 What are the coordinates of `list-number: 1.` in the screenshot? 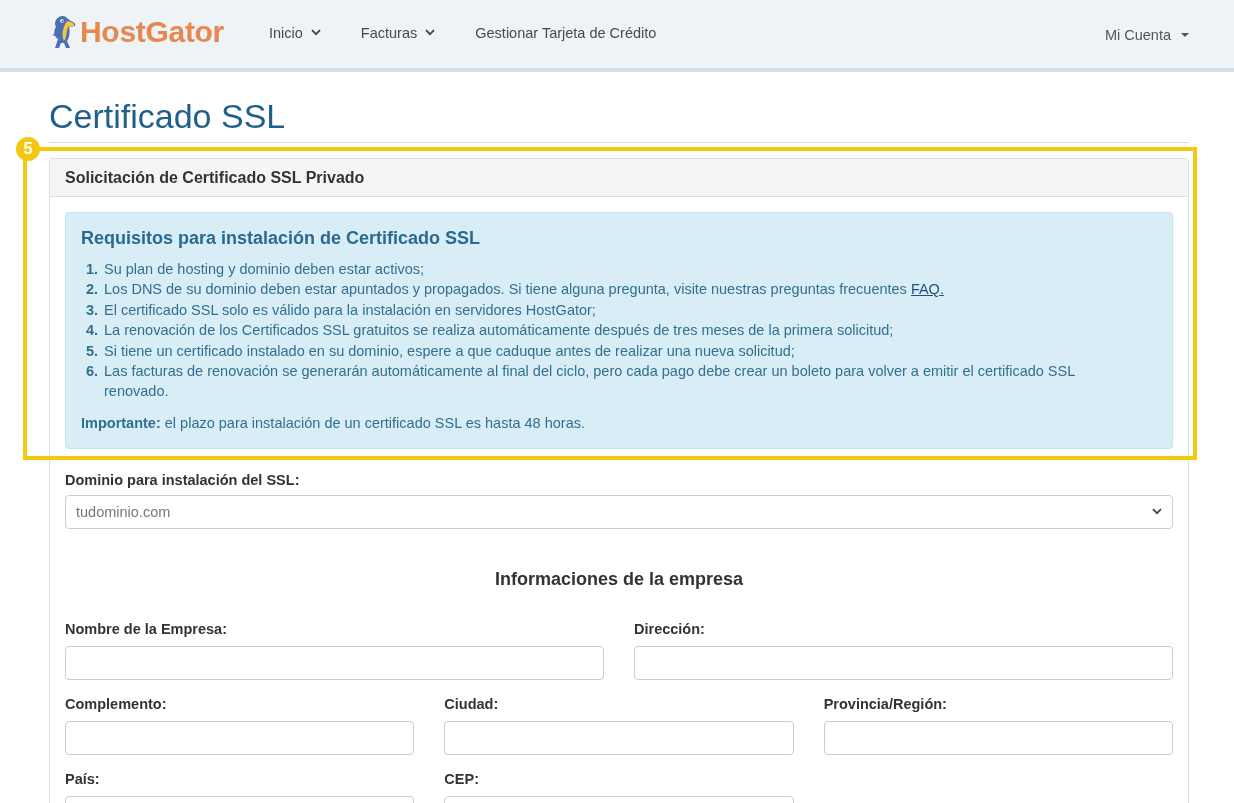 It's located at (92, 269).